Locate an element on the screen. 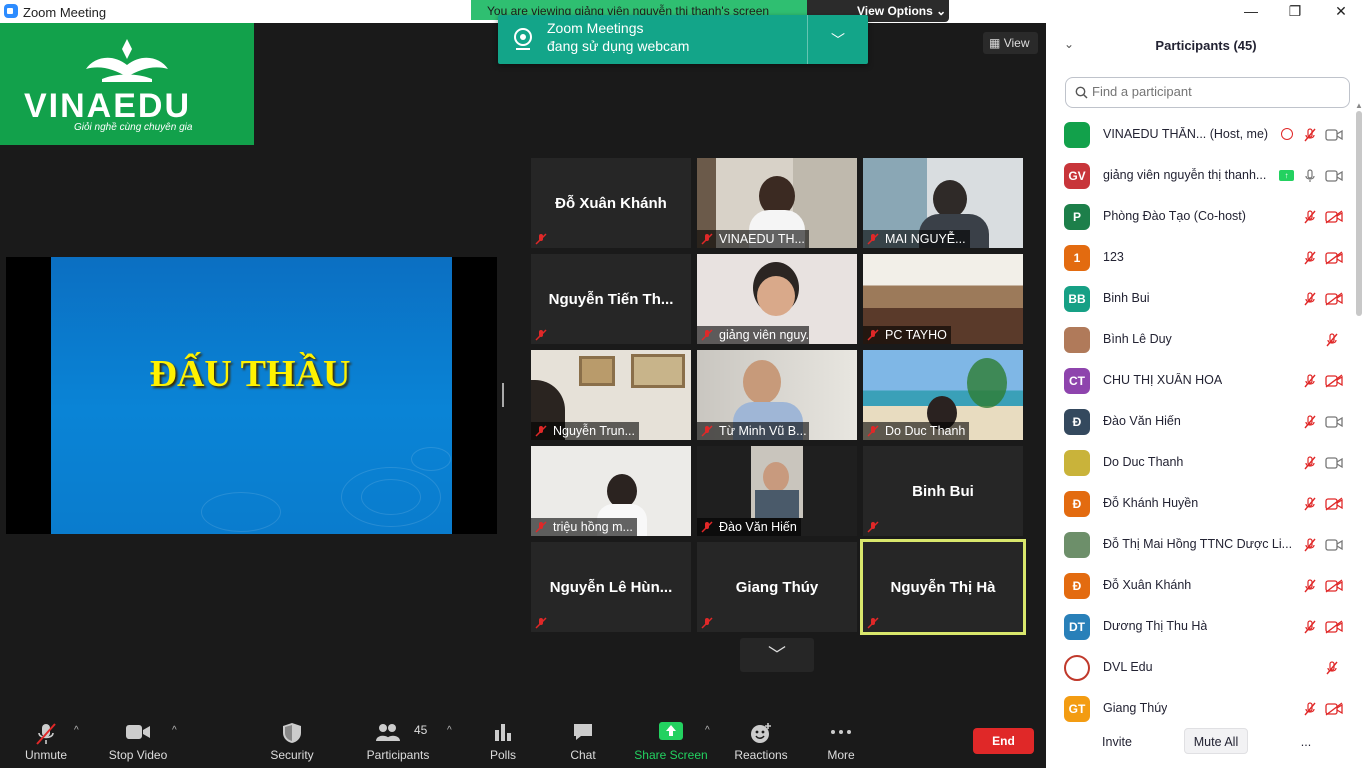 The image size is (1366, 768). participants-options-caret-icon: ^ is located at coordinates (449, 730).